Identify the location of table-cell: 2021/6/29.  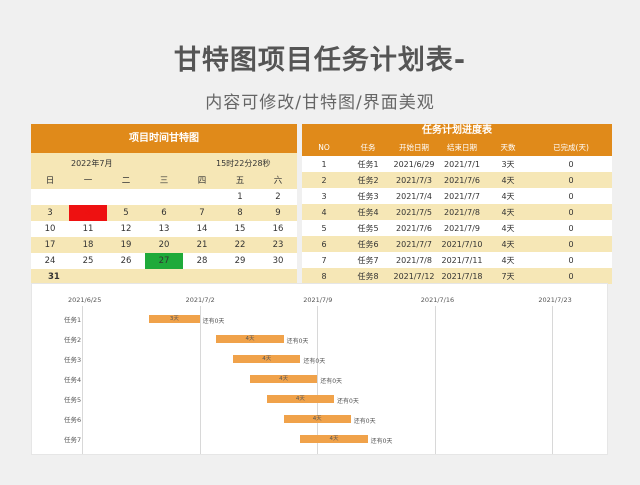
(414, 164).